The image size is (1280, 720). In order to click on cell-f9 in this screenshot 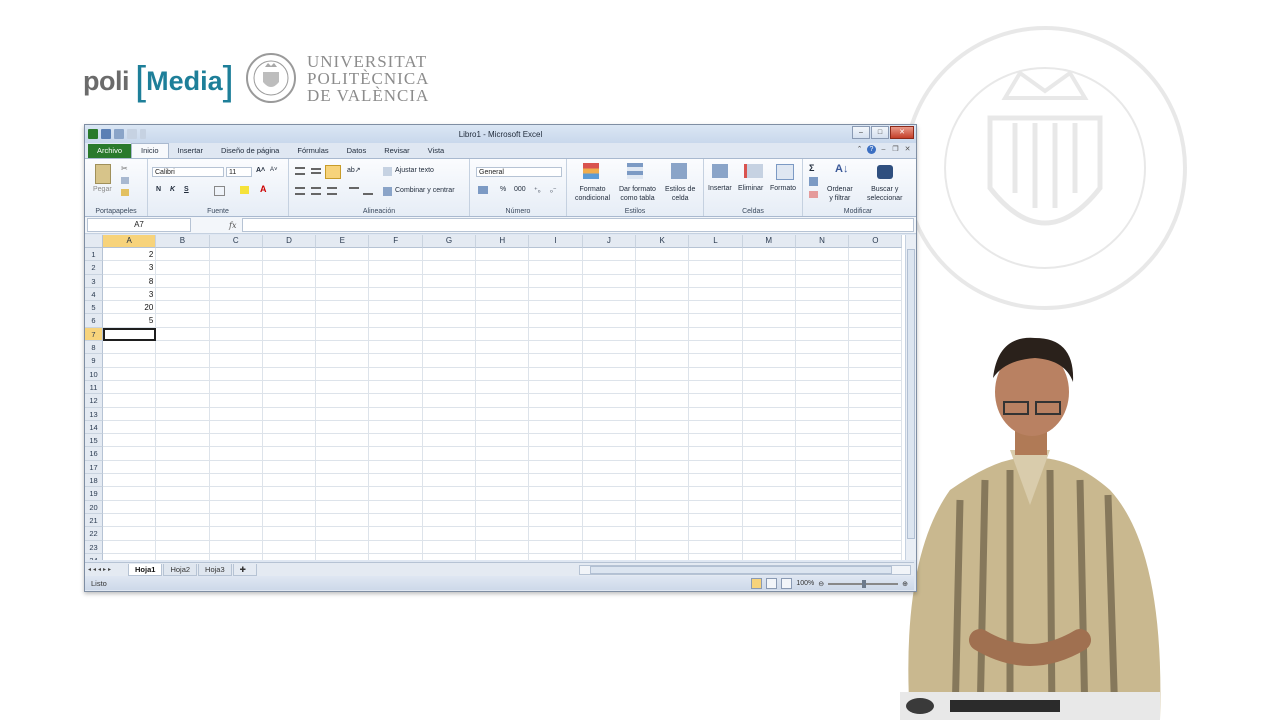, I will do `click(396, 361)`.